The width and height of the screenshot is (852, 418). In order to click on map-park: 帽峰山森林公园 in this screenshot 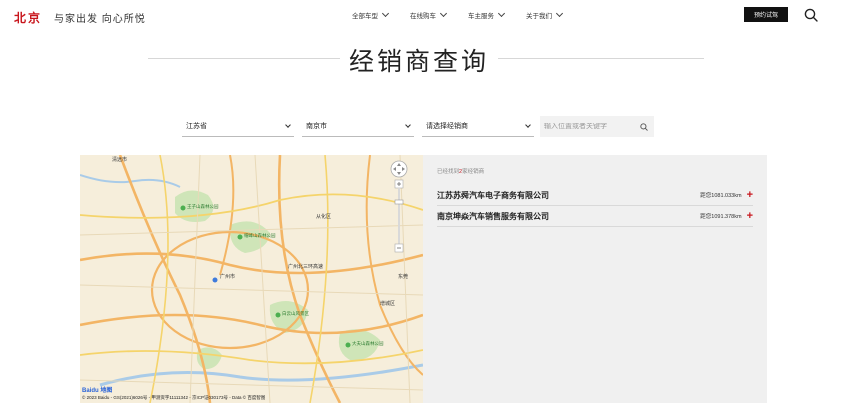, I will do `click(260, 235)`.